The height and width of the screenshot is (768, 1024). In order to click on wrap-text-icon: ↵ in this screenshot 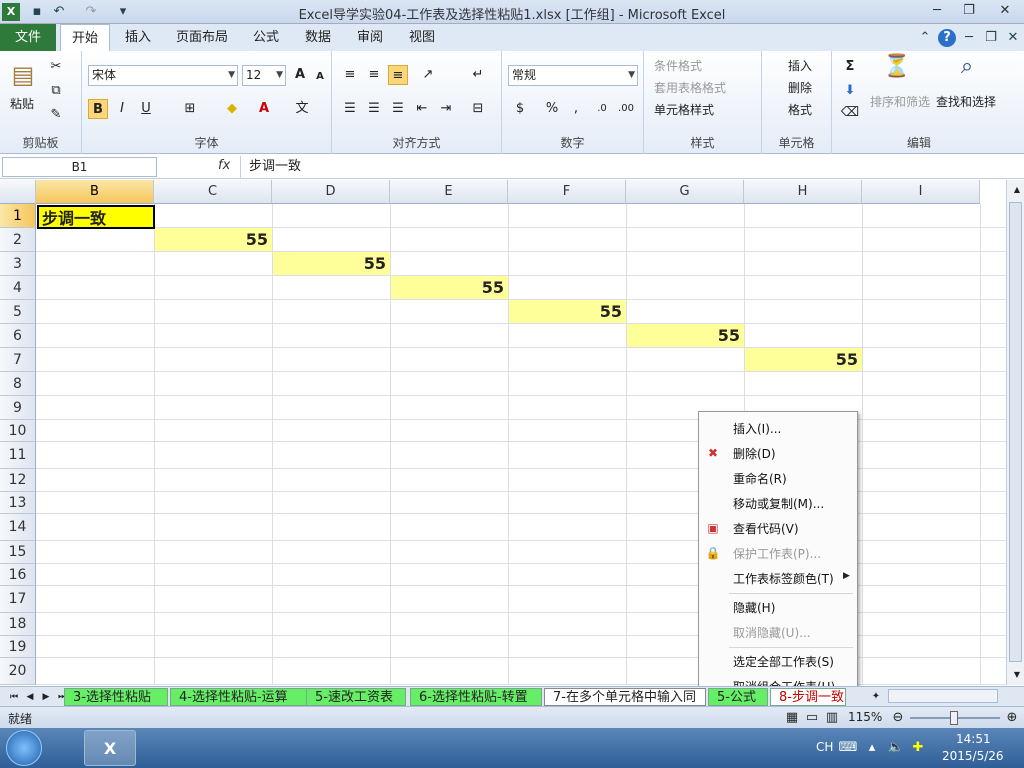, I will do `click(478, 75)`.